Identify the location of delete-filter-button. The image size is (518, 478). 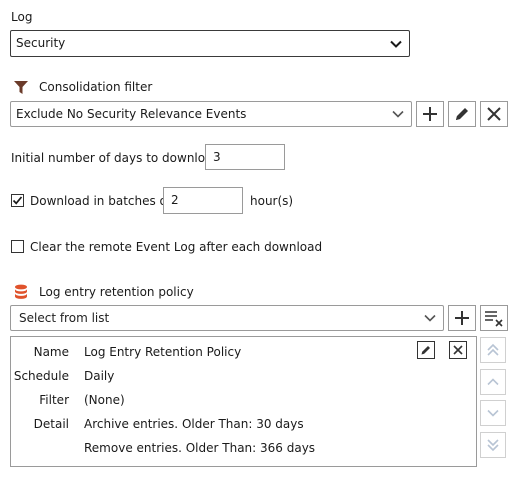
(494, 114).